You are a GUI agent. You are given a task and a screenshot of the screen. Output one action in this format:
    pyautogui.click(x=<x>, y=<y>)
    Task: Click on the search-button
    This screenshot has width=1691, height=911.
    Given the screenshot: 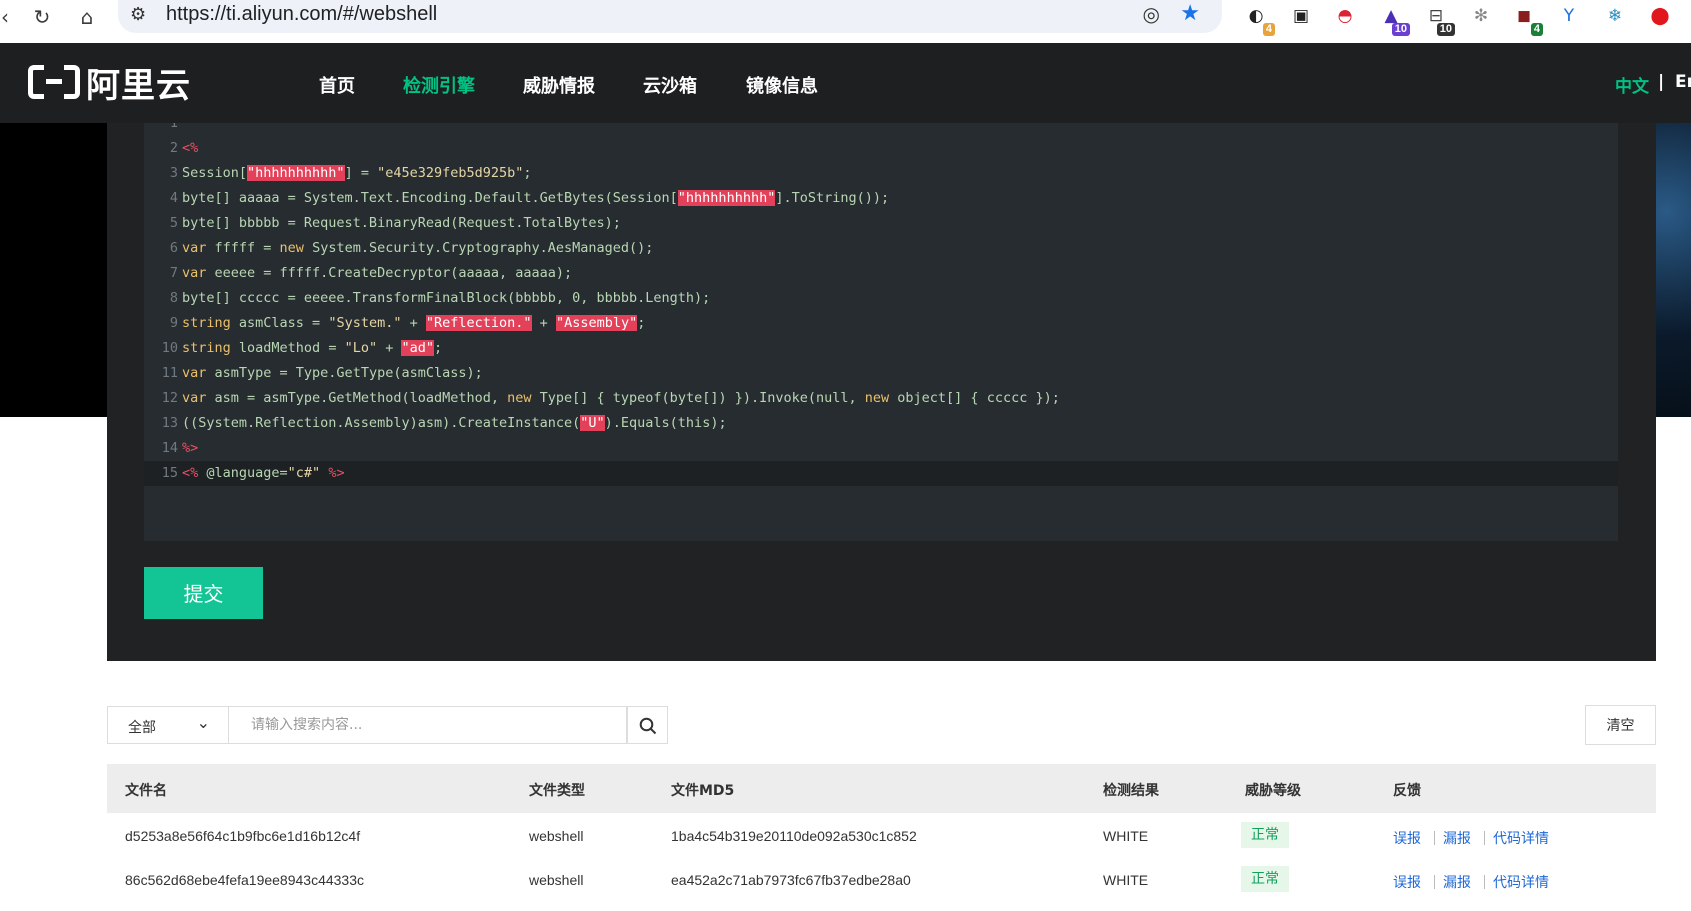 What is the action you would take?
    pyautogui.click(x=647, y=725)
    